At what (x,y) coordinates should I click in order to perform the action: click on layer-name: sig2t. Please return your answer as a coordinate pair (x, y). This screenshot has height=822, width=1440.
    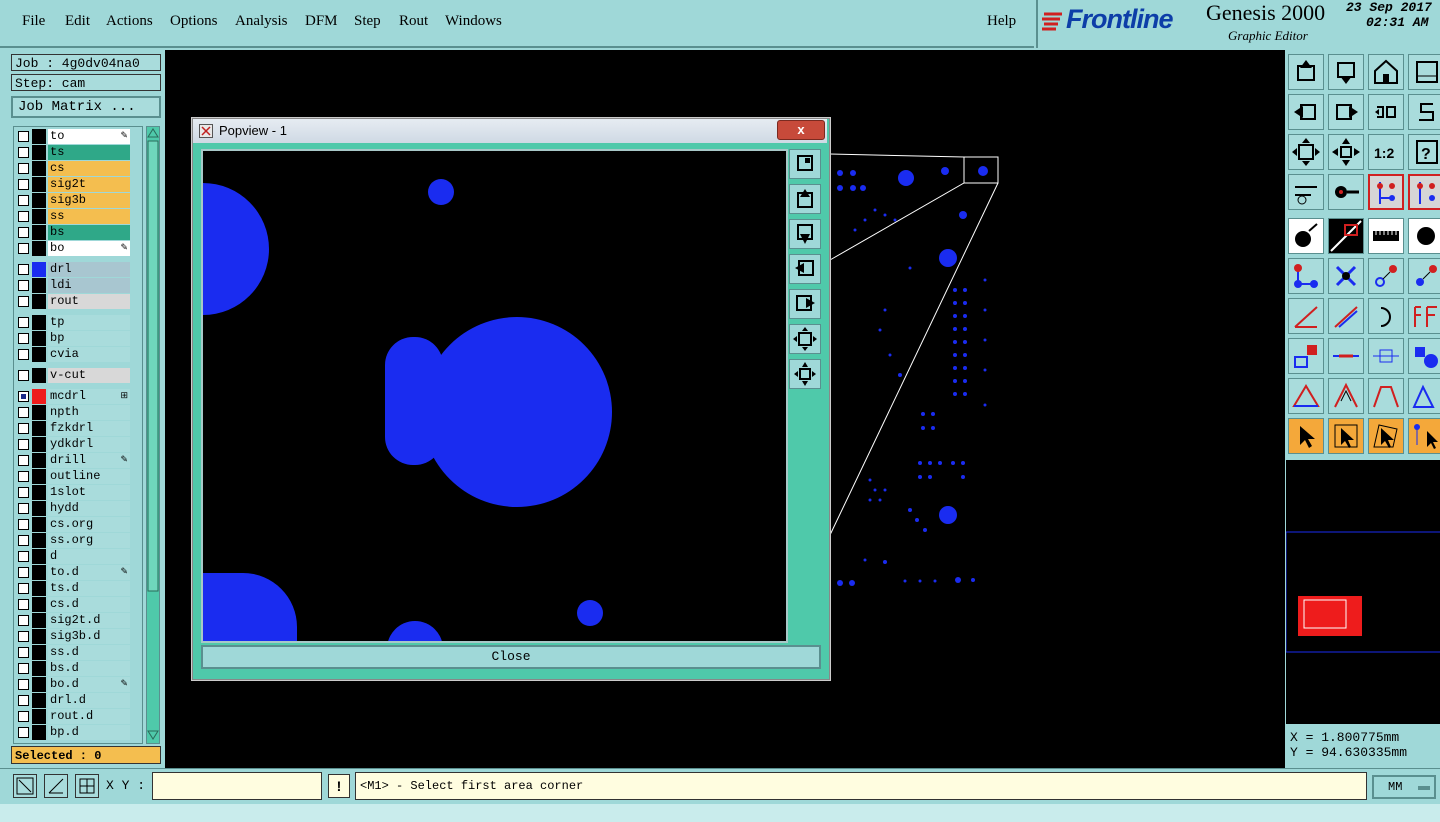
    Looking at the image, I should click on (89, 184).